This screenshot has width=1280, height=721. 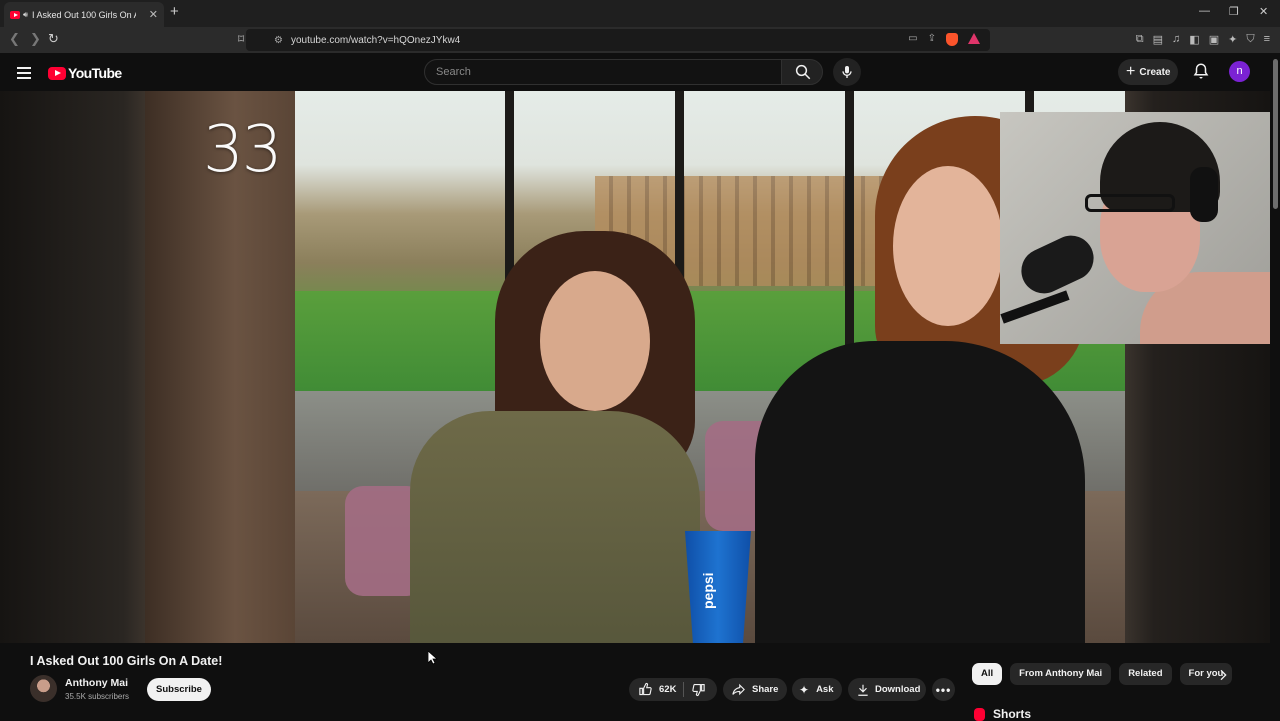 I want to click on more-actions-button: •••, so click(x=943, y=689).